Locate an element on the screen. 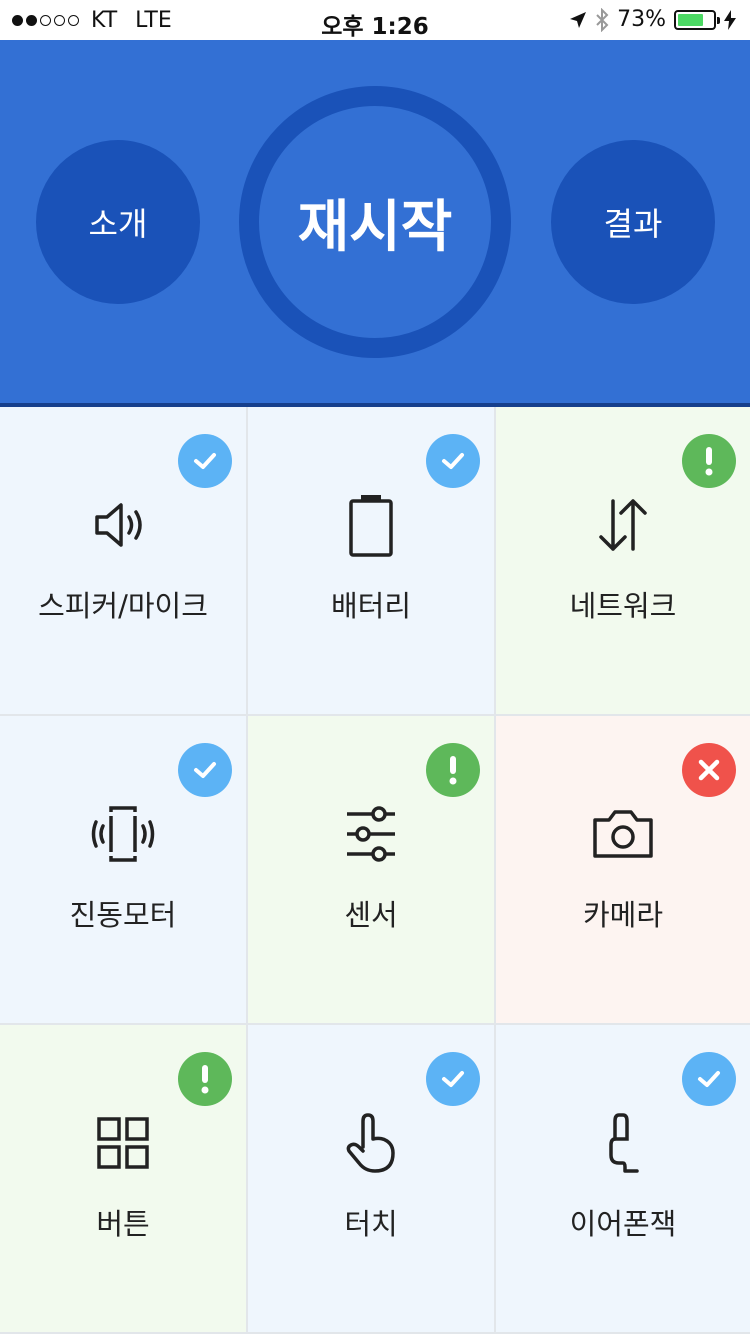  intro-button: 소개 is located at coordinates (118, 222).